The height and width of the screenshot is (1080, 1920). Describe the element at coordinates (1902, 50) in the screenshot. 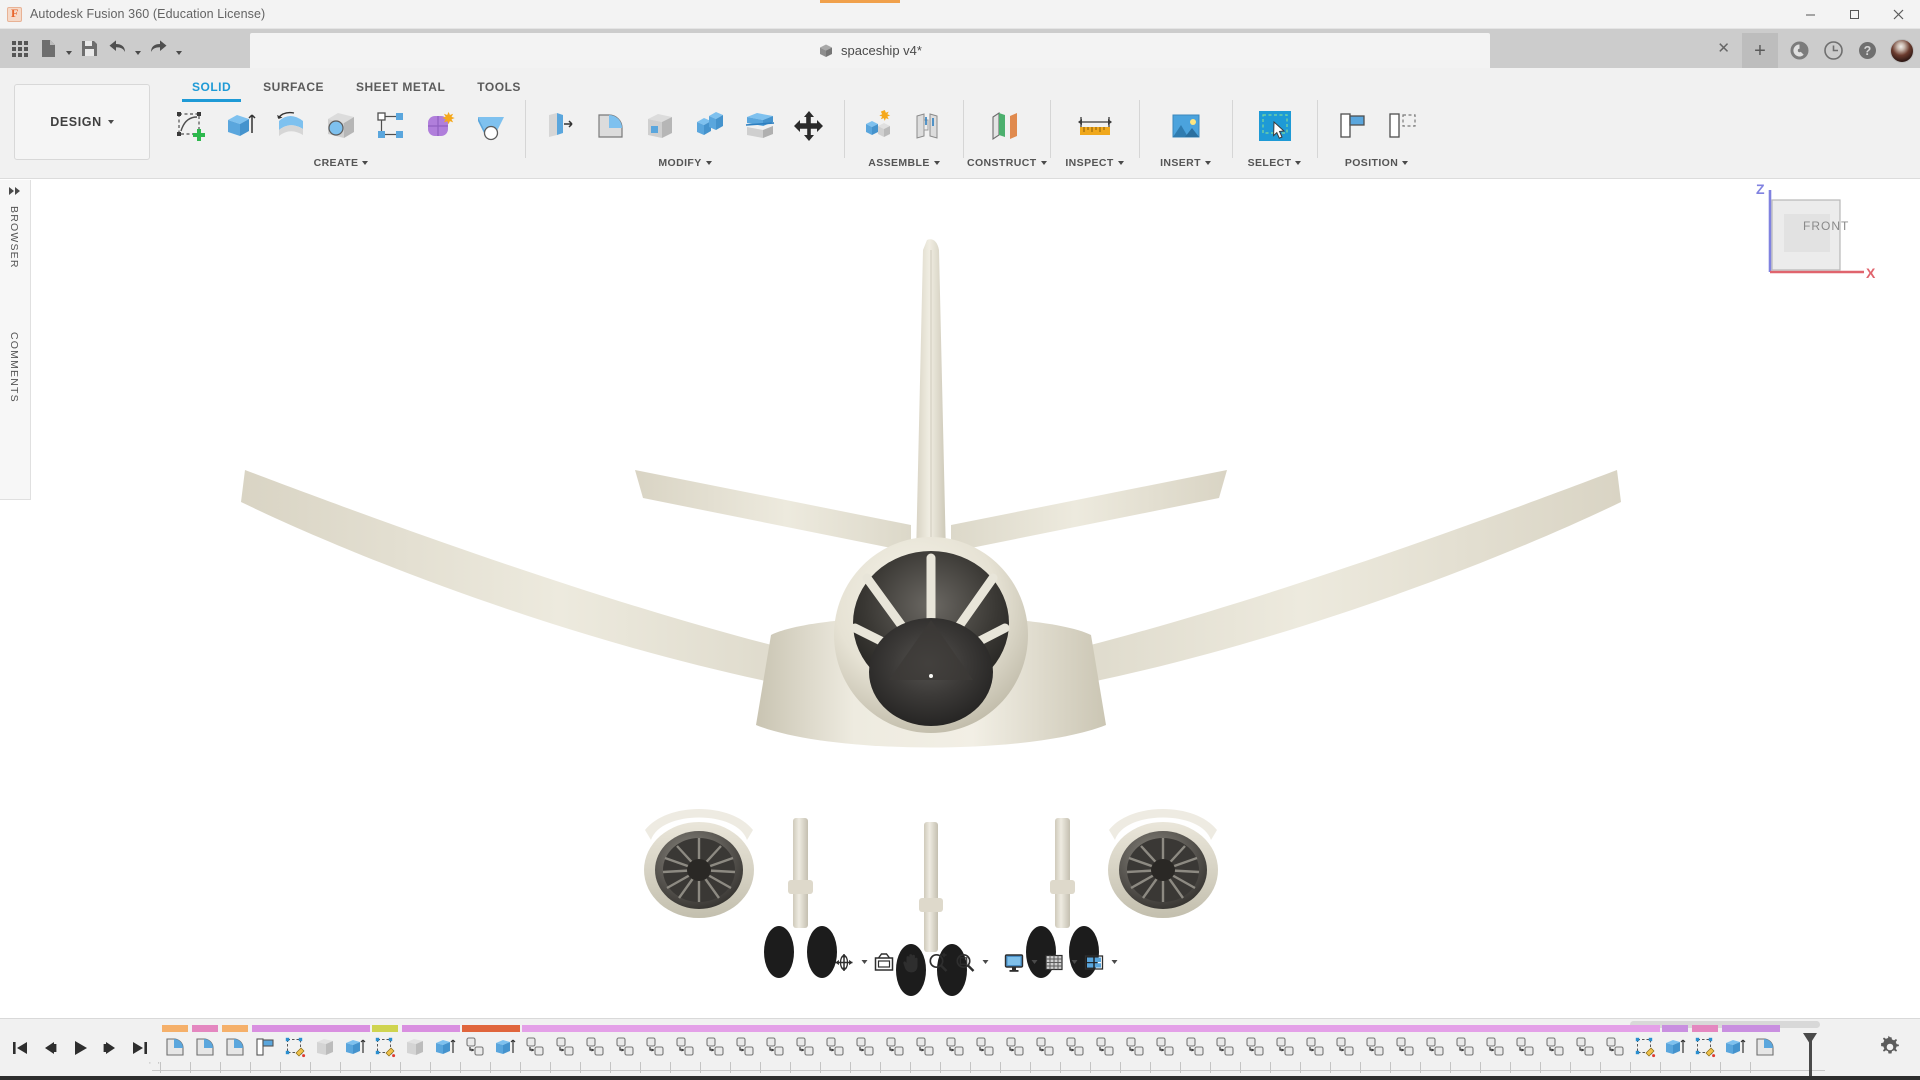

I see `user-avatar` at that location.